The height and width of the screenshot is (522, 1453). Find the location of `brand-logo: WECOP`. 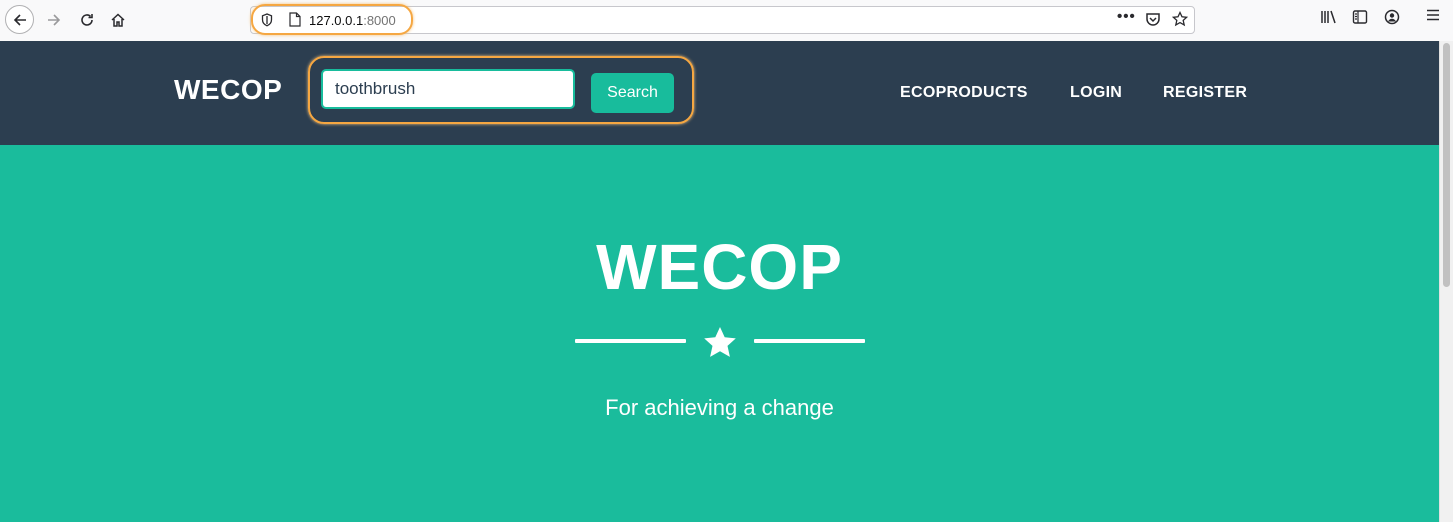

brand-logo: WECOP is located at coordinates (228, 90).